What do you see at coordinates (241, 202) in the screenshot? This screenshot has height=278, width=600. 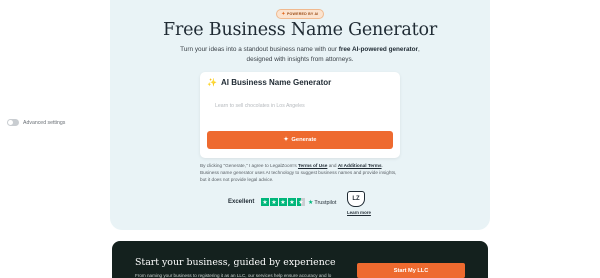 I see `rating-label: Excellent` at bounding box center [241, 202].